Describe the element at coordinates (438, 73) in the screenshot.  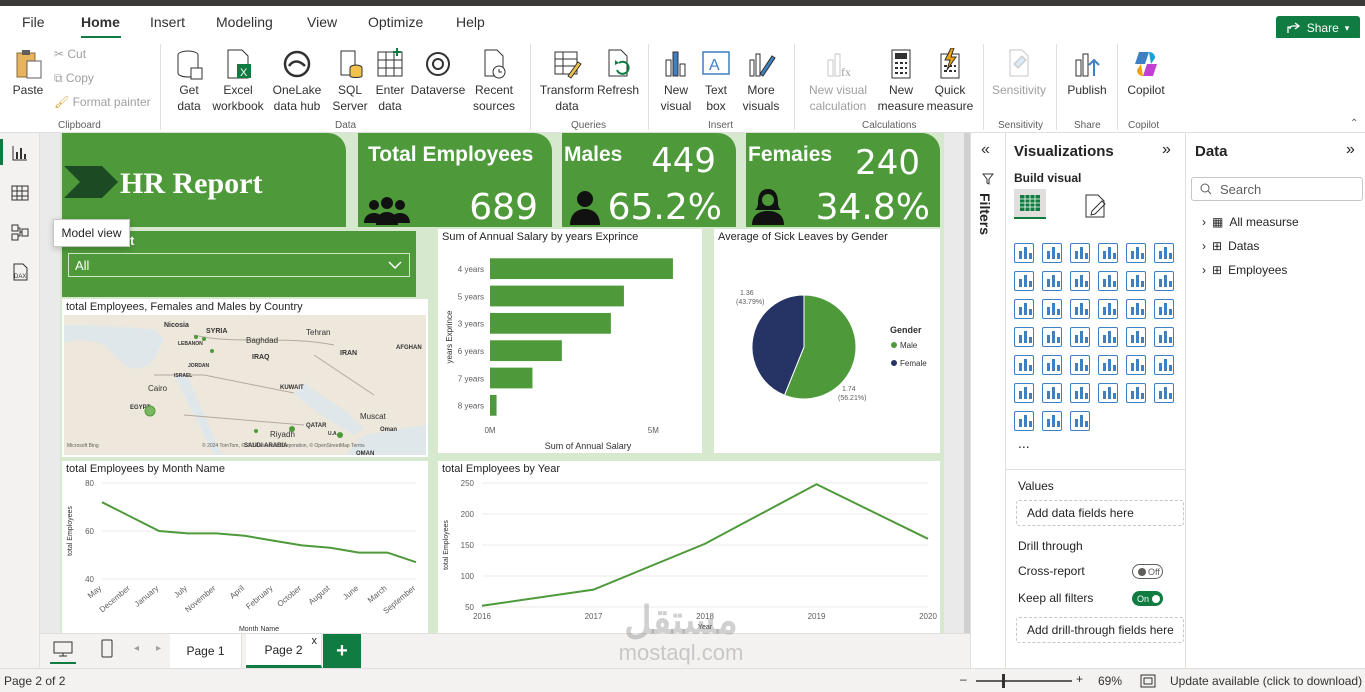
I see `dataverse-button: Dataverse` at that location.